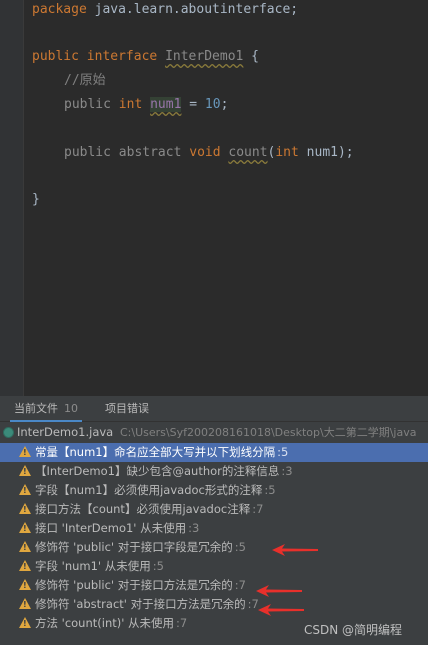 The width and height of the screenshot is (428, 645). Describe the element at coordinates (214, 528) in the screenshot. I see `issue-item: 接口 'InterDemo1' 从未使用:3` at that location.